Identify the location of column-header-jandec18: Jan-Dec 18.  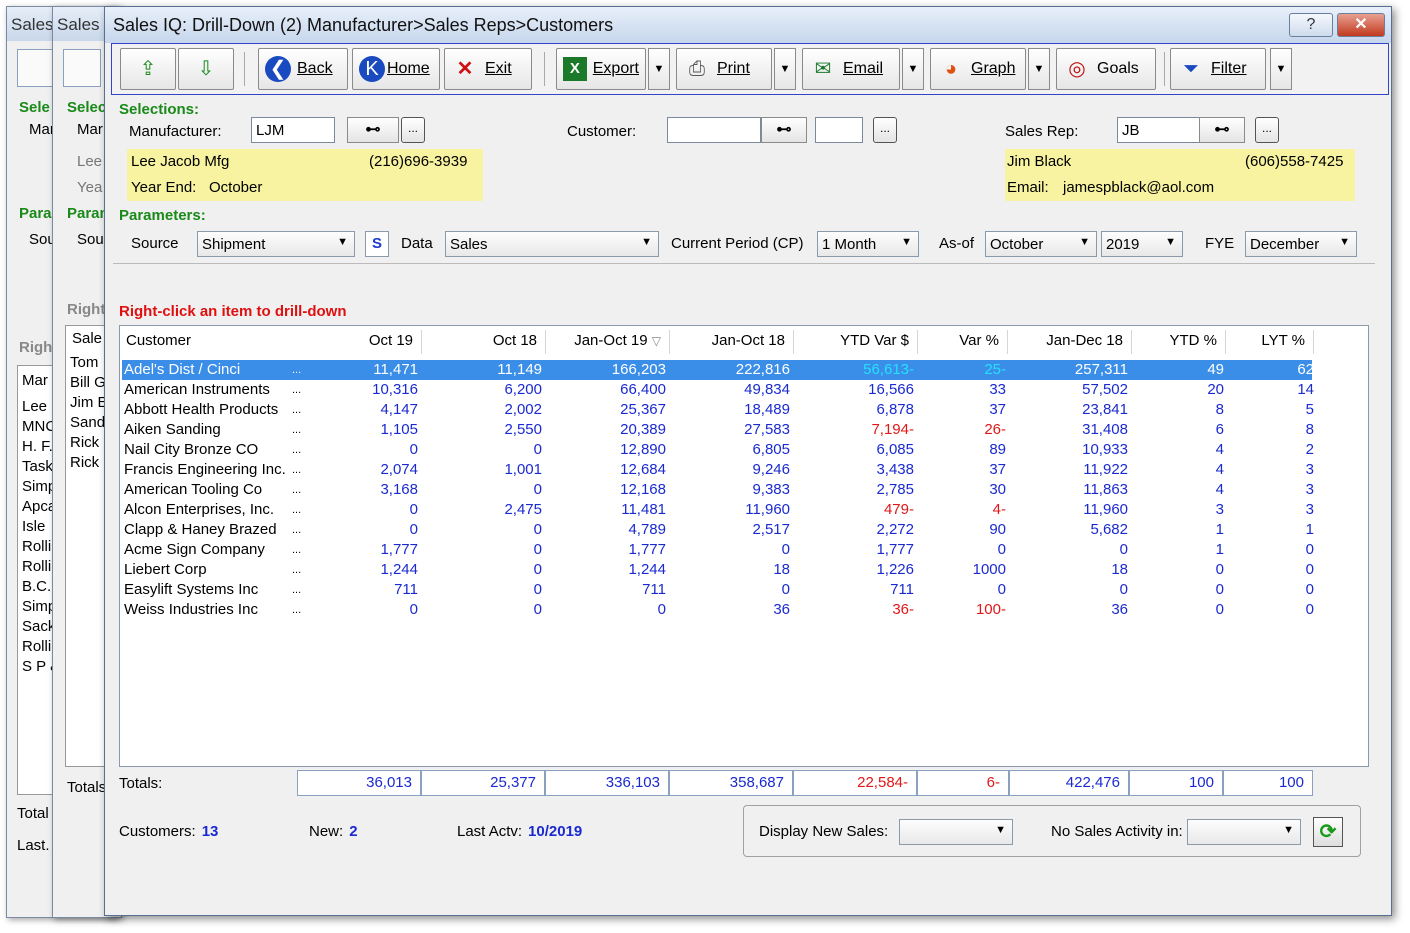
(1070, 342).